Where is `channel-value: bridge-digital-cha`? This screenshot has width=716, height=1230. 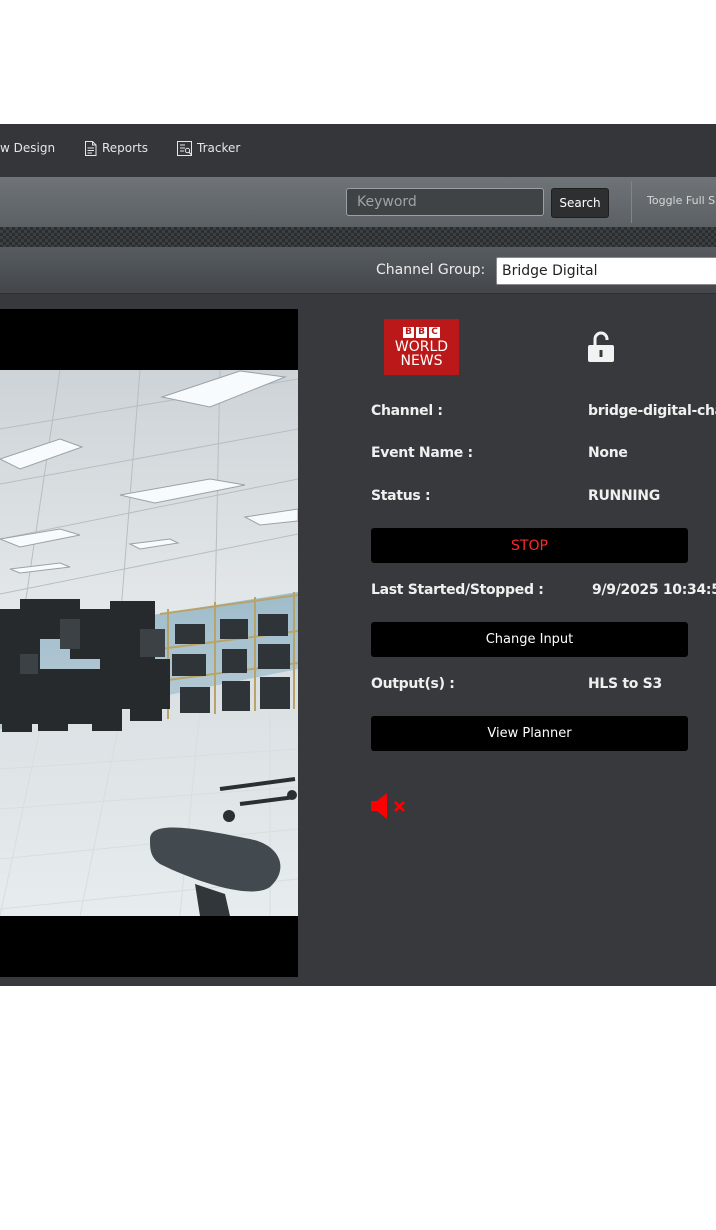 channel-value: bridge-digital-cha is located at coordinates (652, 411).